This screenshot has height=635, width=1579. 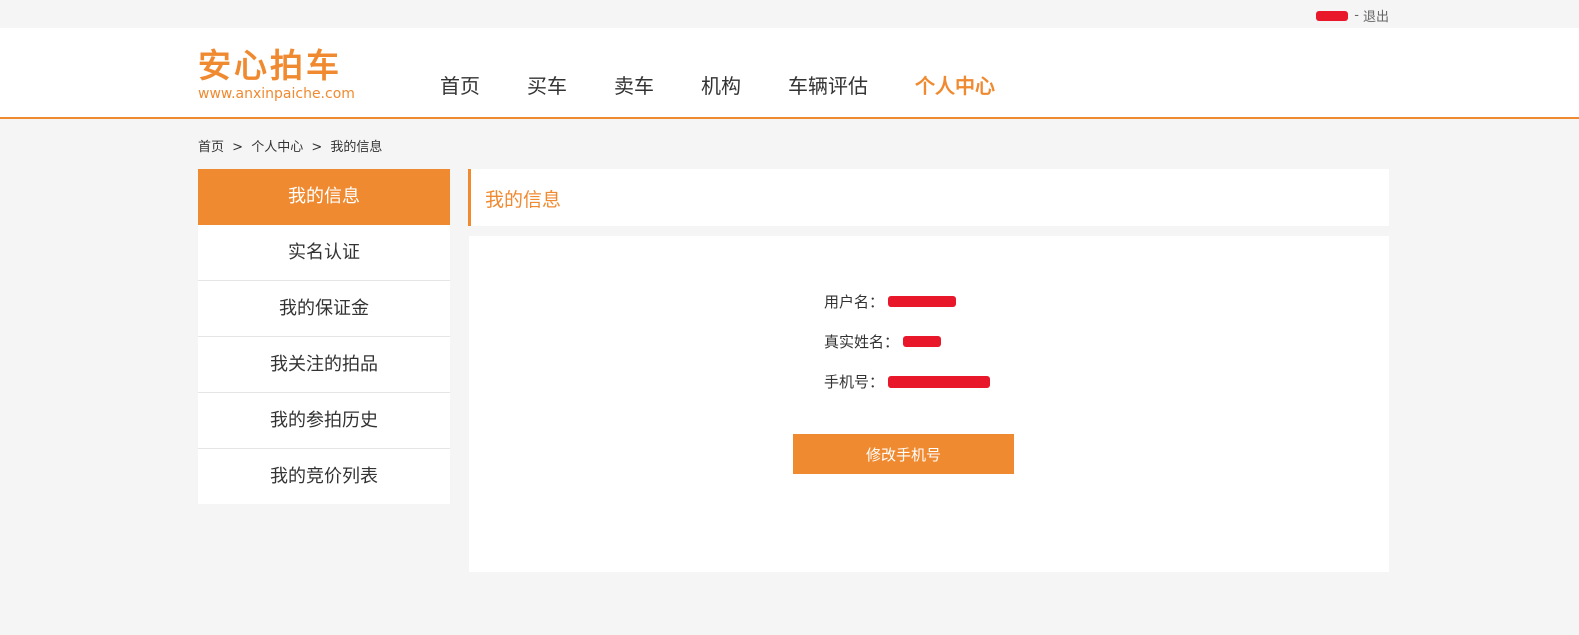 I want to click on breadcrumb-personal-center: 个人中心, so click(x=277, y=147).